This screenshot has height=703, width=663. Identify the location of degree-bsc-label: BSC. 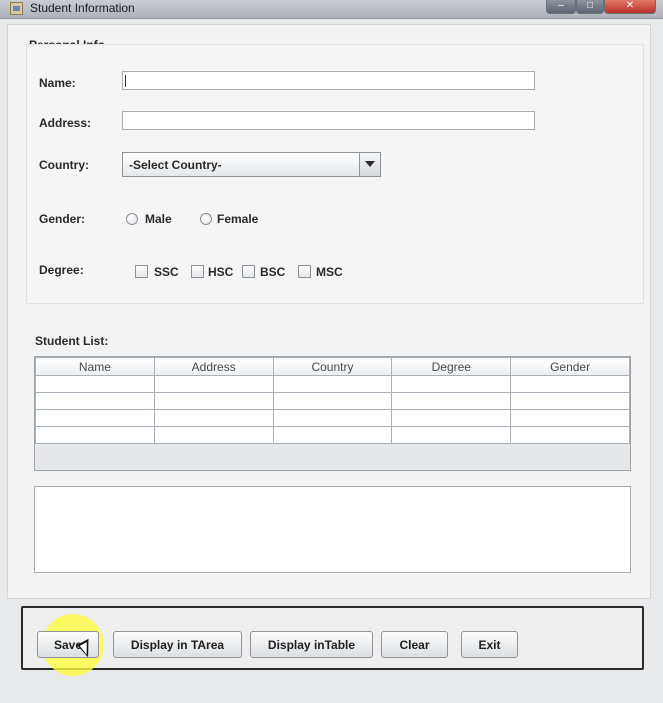
(272, 272).